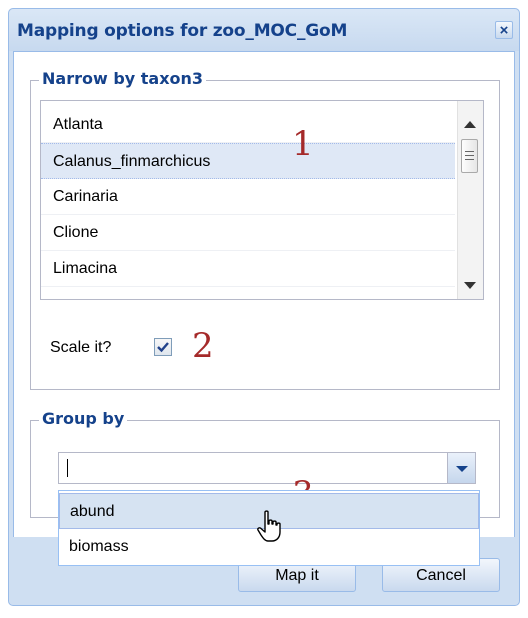  Describe the element at coordinates (81, 347) in the screenshot. I see `scale-label: Scale it?` at that location.